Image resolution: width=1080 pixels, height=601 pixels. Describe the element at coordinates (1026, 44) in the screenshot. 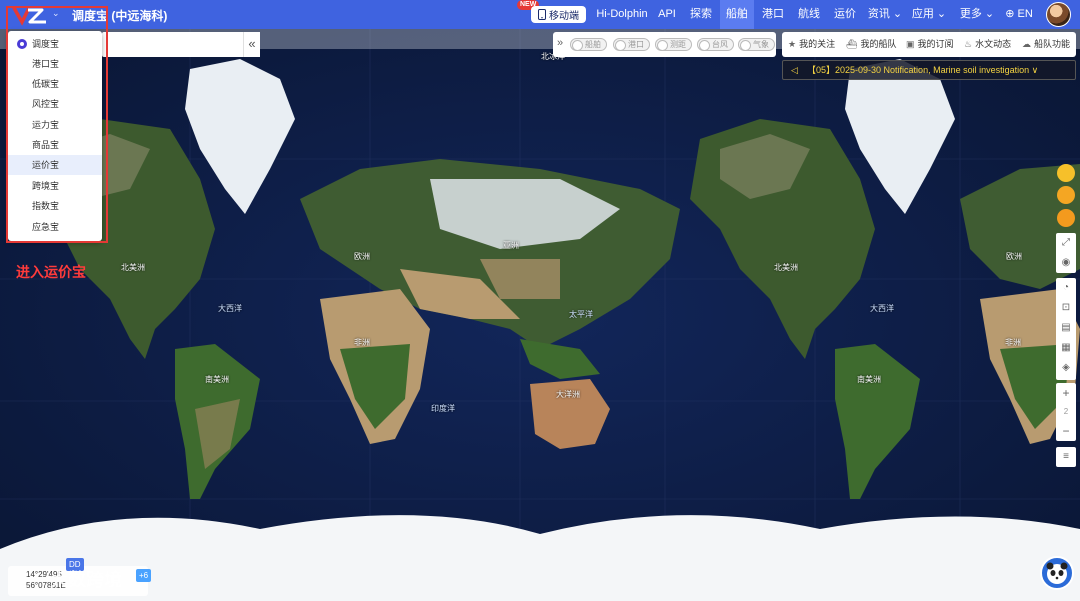

I see `cloud-icon: ☁` at that location.